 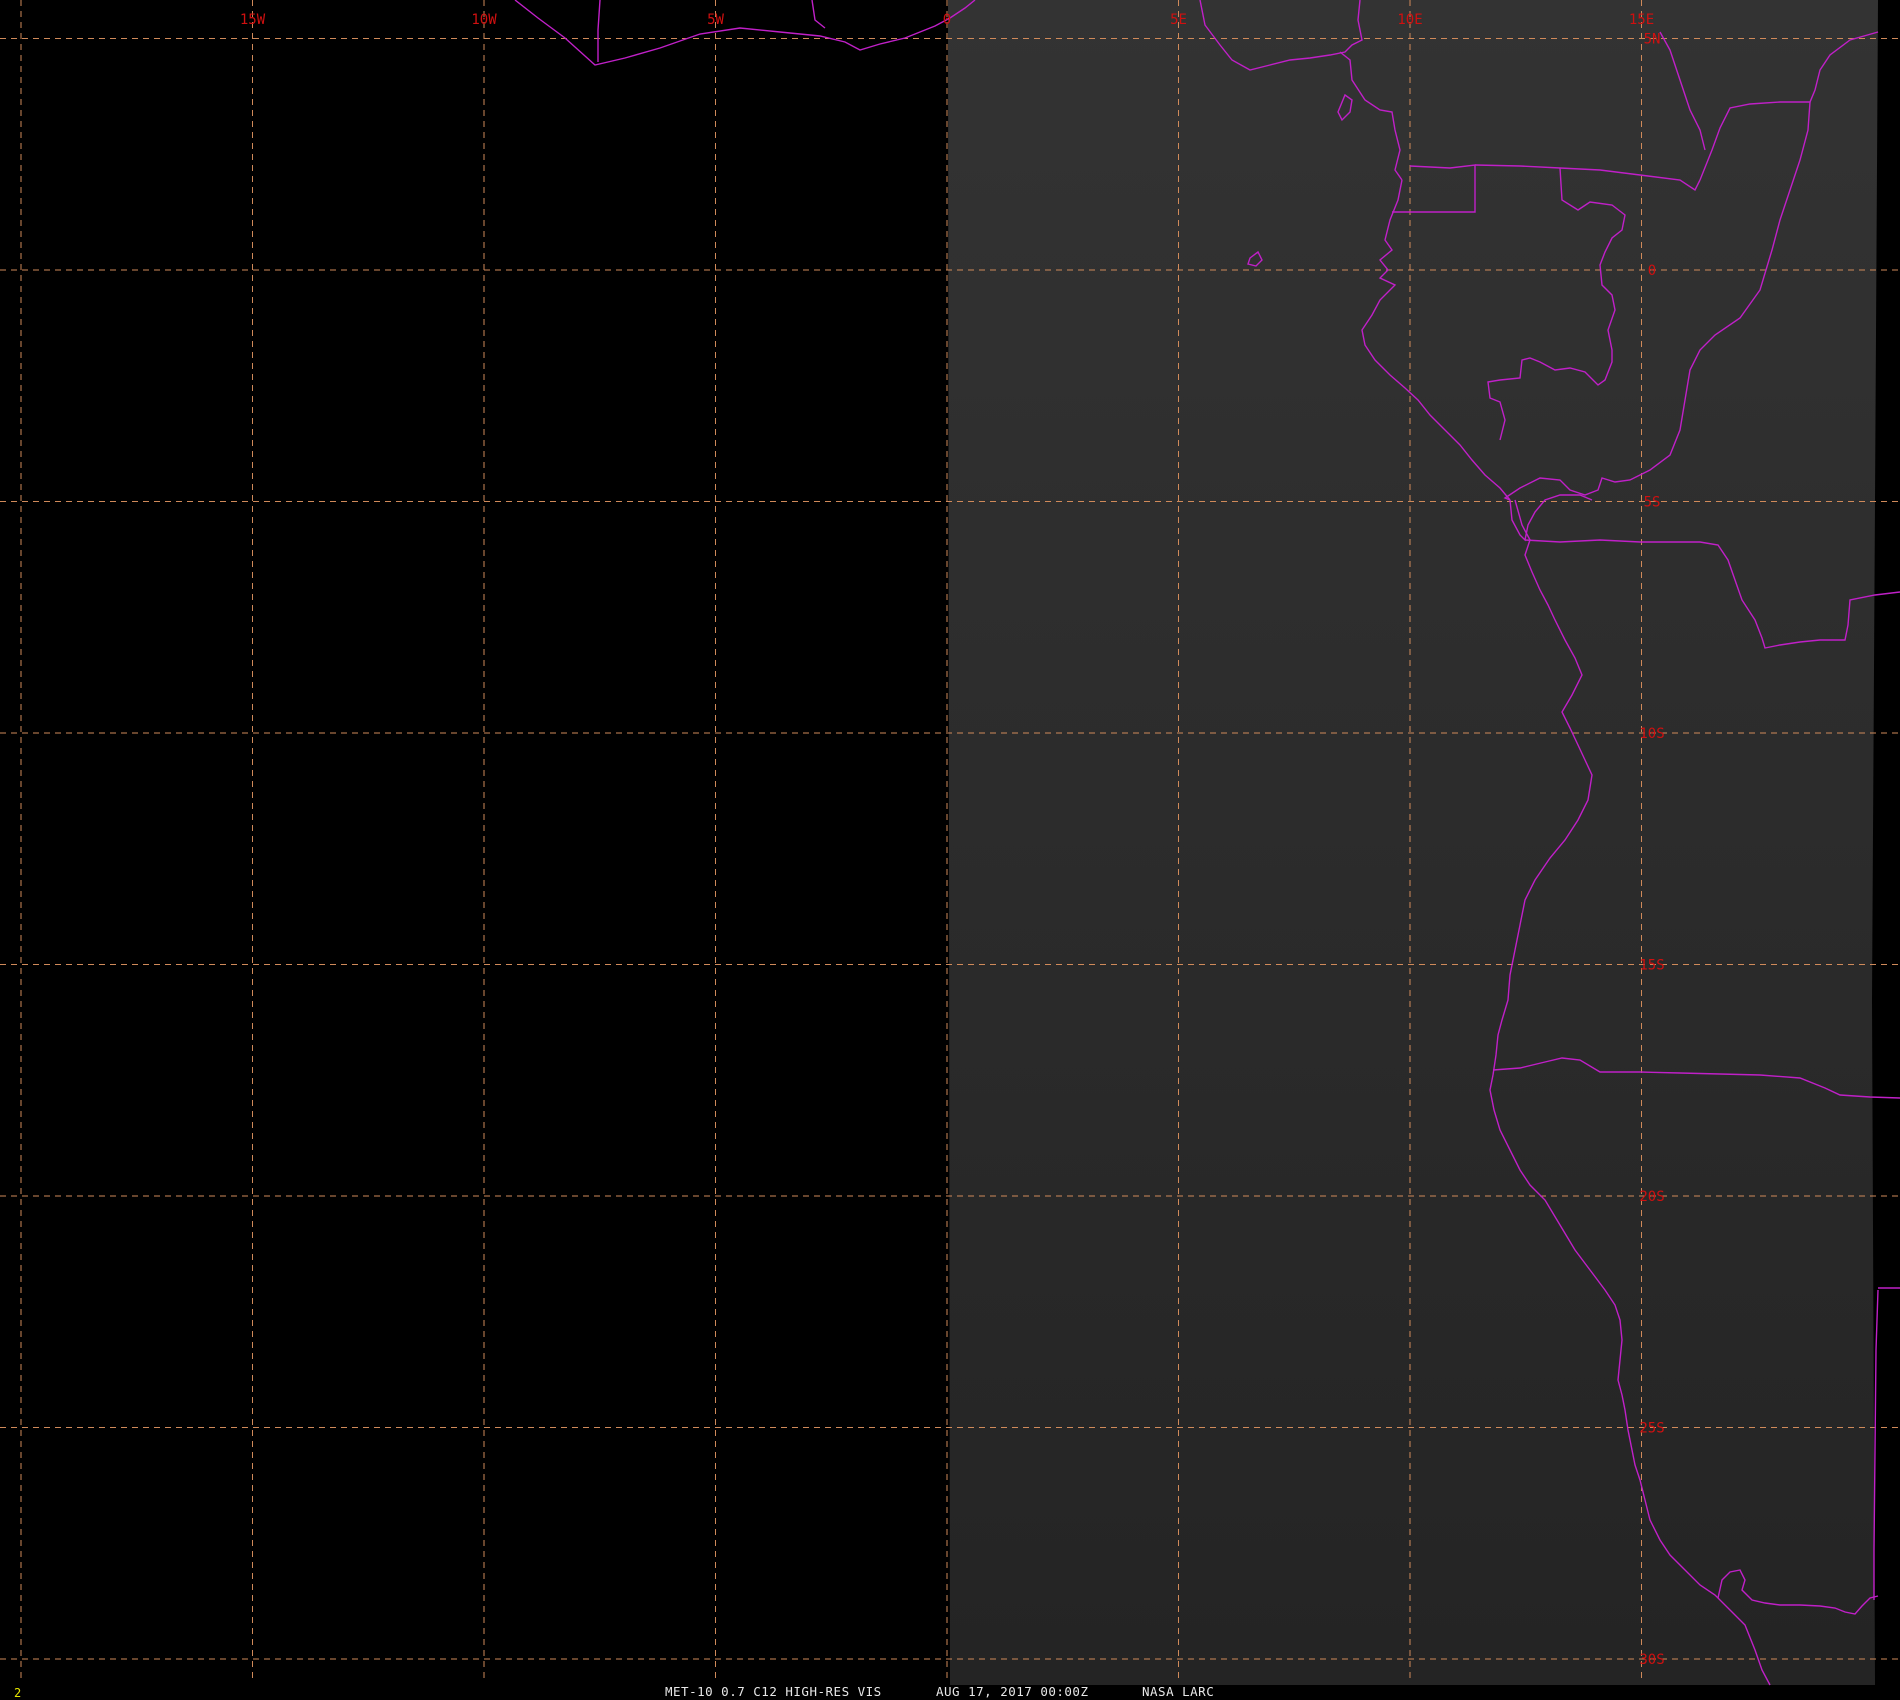 I want to click on longitude-label: 5W, so click(x=715, y=20).